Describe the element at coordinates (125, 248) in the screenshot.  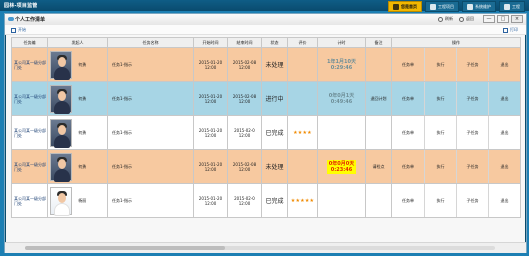
I see `scroll-thumb` at that location.